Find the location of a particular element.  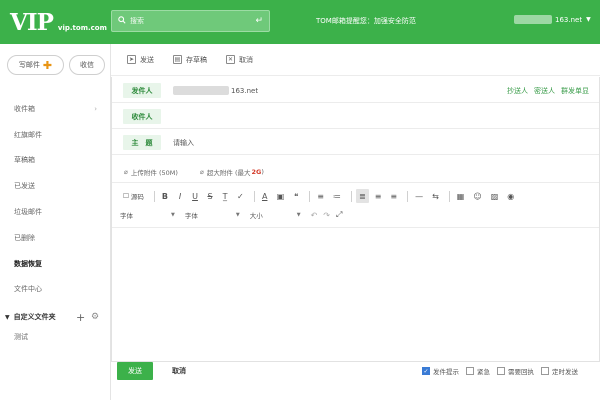

paragraph-select: 字体 ▼ is located at coordinates (147, 215).